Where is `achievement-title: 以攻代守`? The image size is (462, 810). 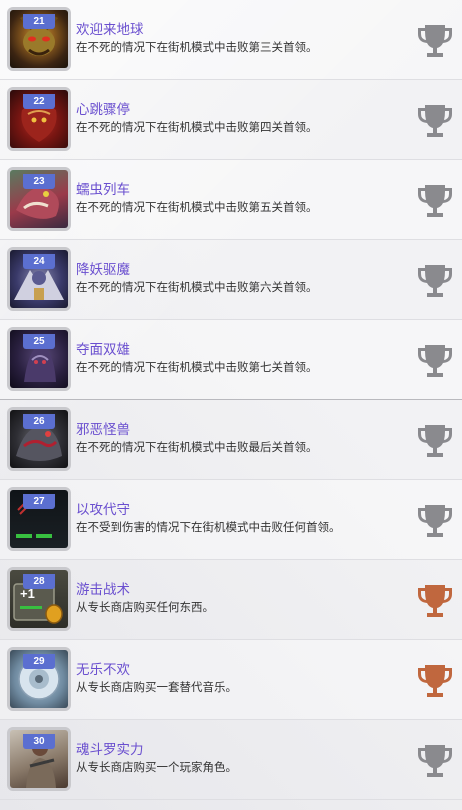
achievement-title: 以攻代守 is located at coordinates (103, 510).